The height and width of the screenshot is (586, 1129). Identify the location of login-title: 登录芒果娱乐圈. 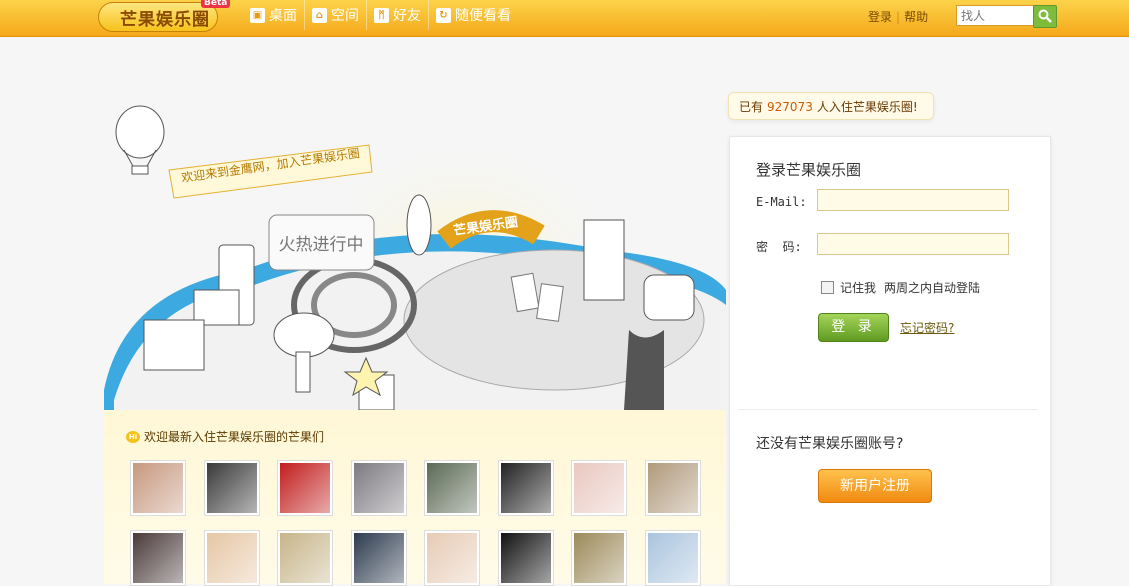
(809, 170).